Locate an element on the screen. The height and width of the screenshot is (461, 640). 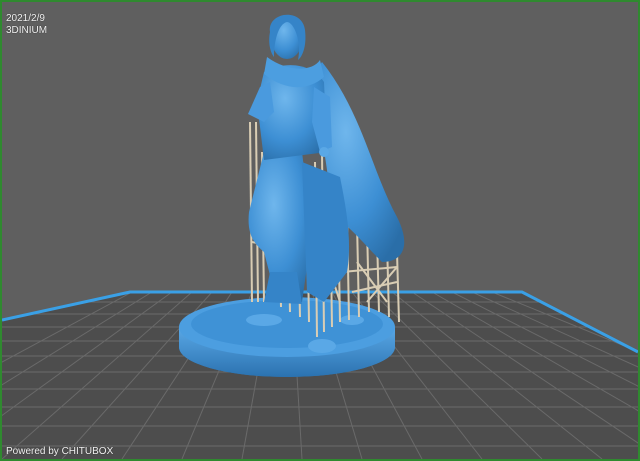
miniature-base is located at coordinates (287, 337).